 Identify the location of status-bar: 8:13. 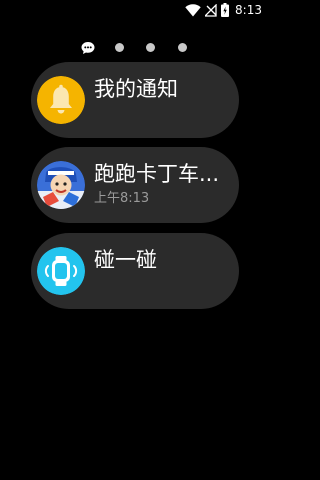
(135, 10).